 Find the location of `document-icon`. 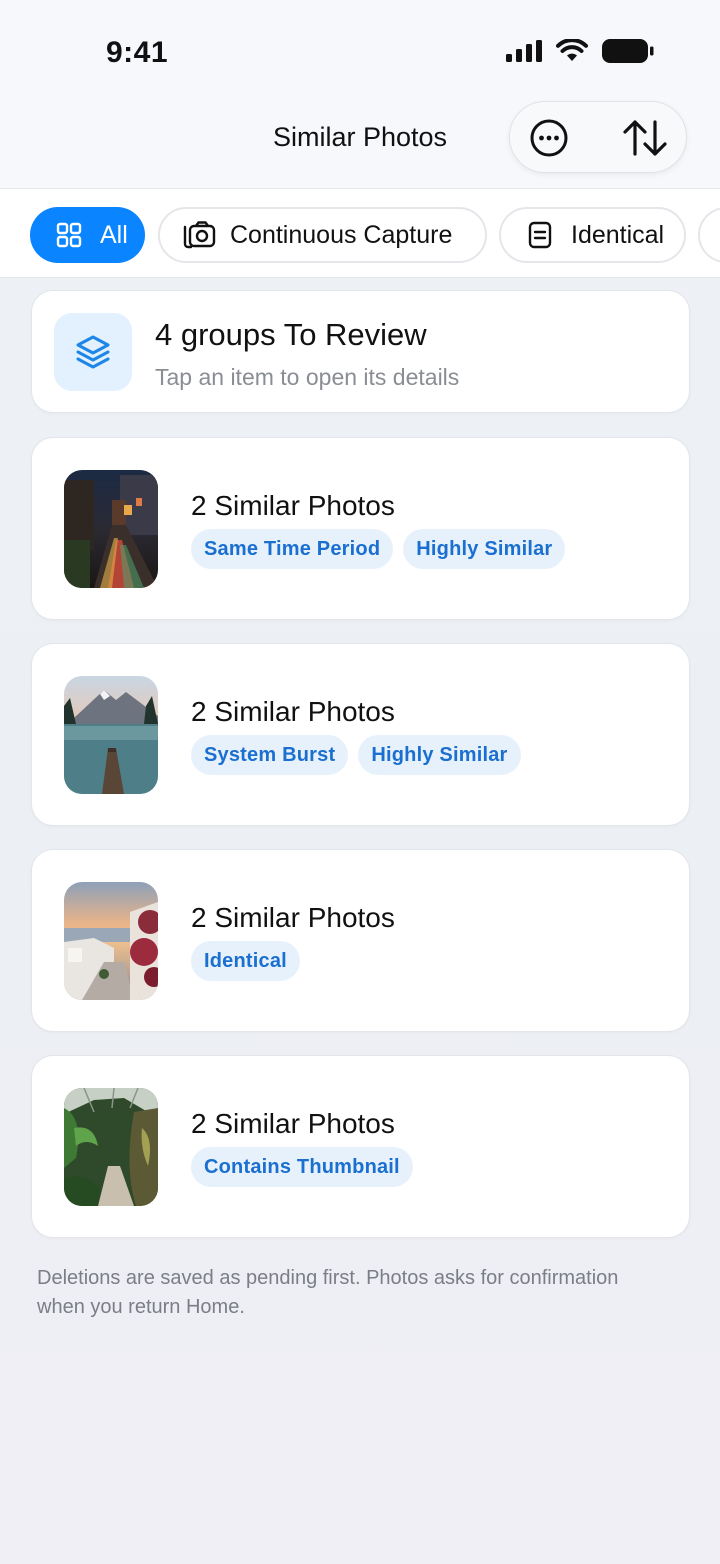

document-icon is located at coordinates (540, 235).